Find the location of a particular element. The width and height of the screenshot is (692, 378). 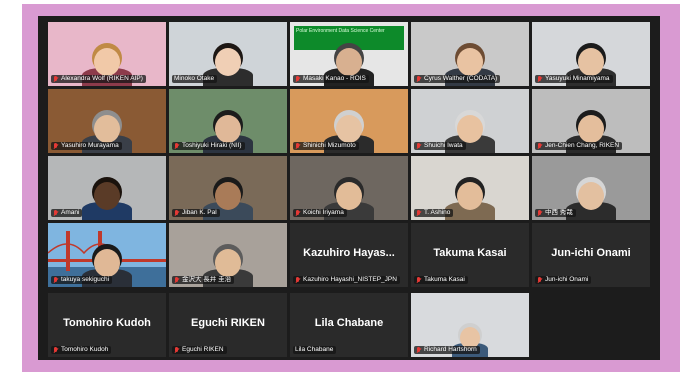

participant-name: Jen-Chien Chang, RIKEN is located at coordinates (582, 145).